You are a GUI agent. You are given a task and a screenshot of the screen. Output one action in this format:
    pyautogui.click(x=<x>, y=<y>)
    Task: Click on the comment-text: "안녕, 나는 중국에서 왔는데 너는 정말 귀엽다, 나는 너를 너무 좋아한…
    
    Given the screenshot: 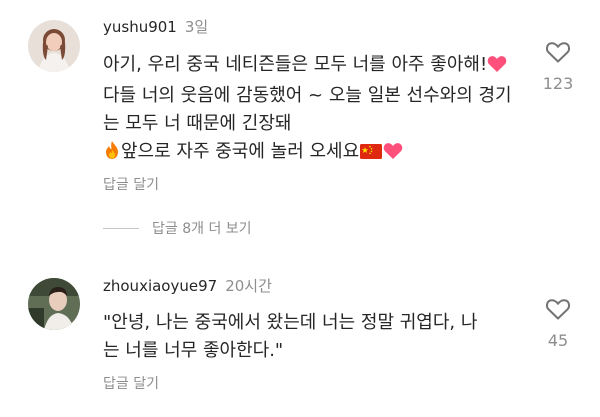 What is the action you would take?
    pyautogui.click(x=290, y=336)
    